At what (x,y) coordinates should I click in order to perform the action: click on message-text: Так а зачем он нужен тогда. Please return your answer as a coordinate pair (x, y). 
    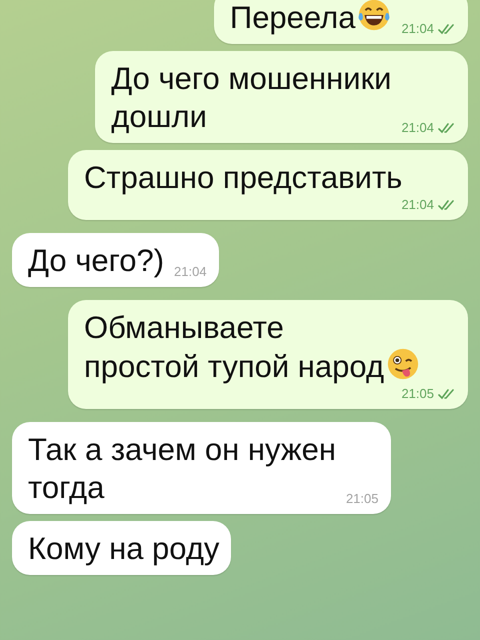
    Looking at the image, I should click on (182, 468).